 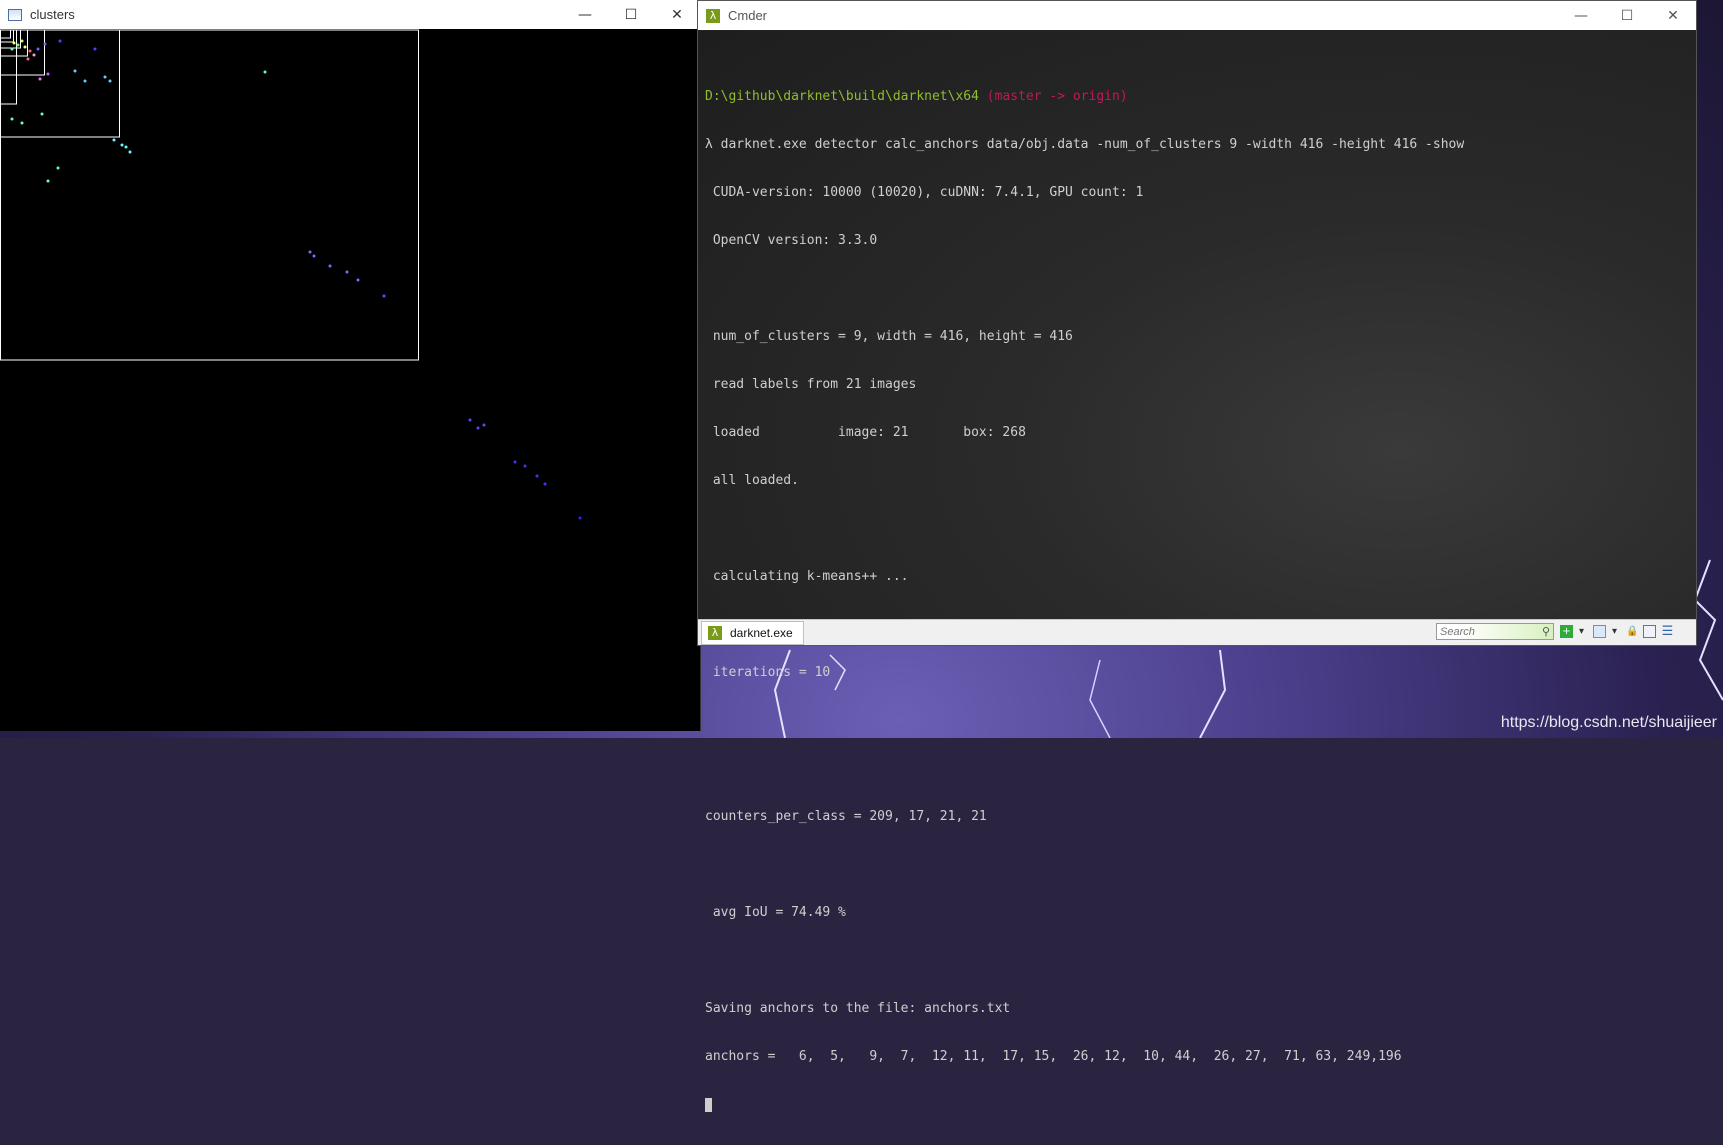 What do you see at coordinates (775, 912) in the screenshot?
I see `terminal-line: avg IoU = 74.49 %` at bounding box center [775, 912].